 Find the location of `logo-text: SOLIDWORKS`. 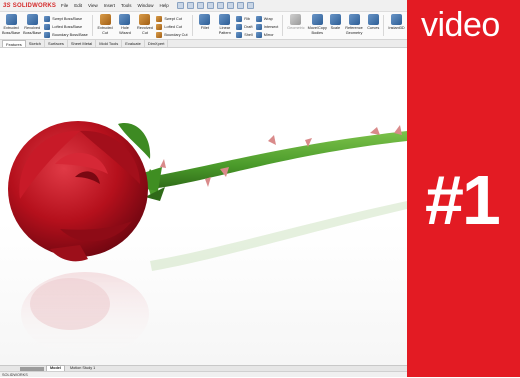

logo-text: SOLIDWORKS is located at coordinates (34, 5).